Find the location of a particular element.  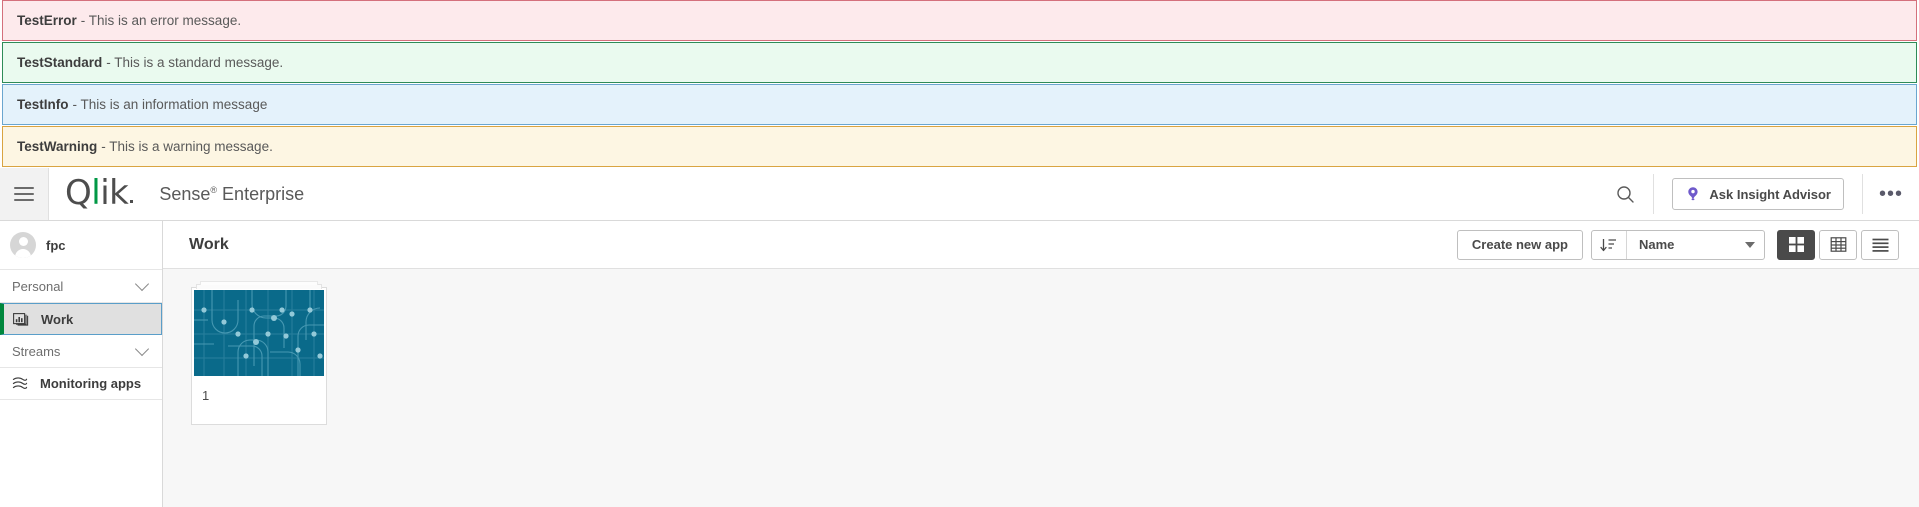

sidebar-item-work: Work is located at coordinates (81, 319).